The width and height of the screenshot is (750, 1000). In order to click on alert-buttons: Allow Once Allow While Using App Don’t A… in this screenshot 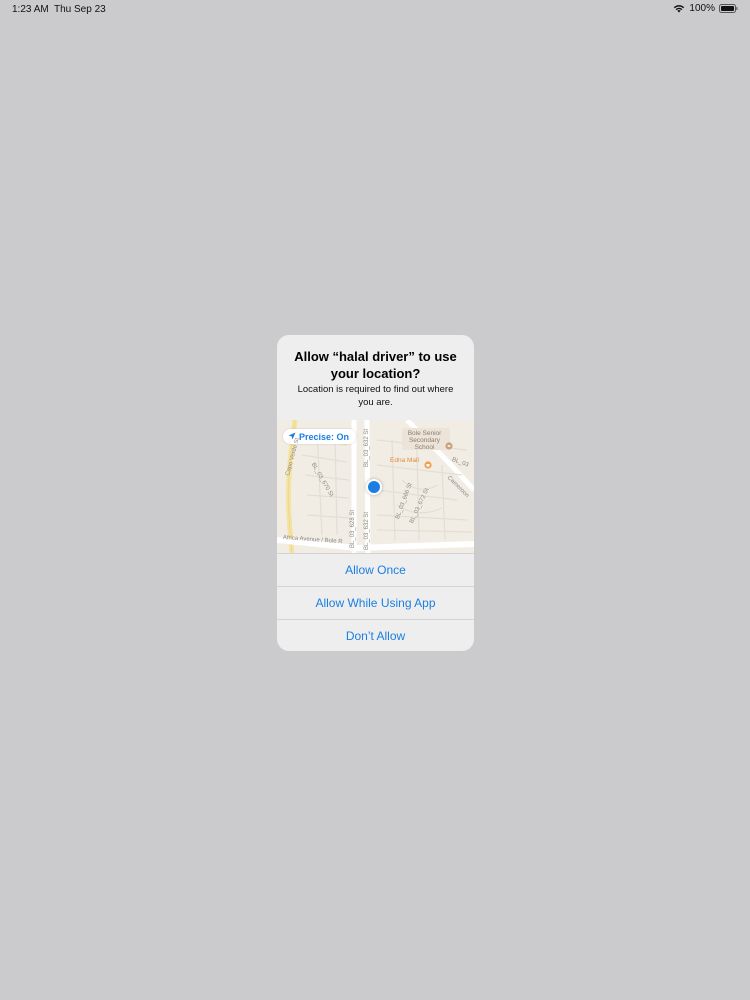, I will do `click(375, 602)`.